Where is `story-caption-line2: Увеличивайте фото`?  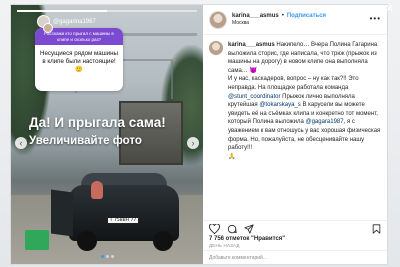
story-caption-line2: Увеличивайте фото is located at coordinates (85, 141).